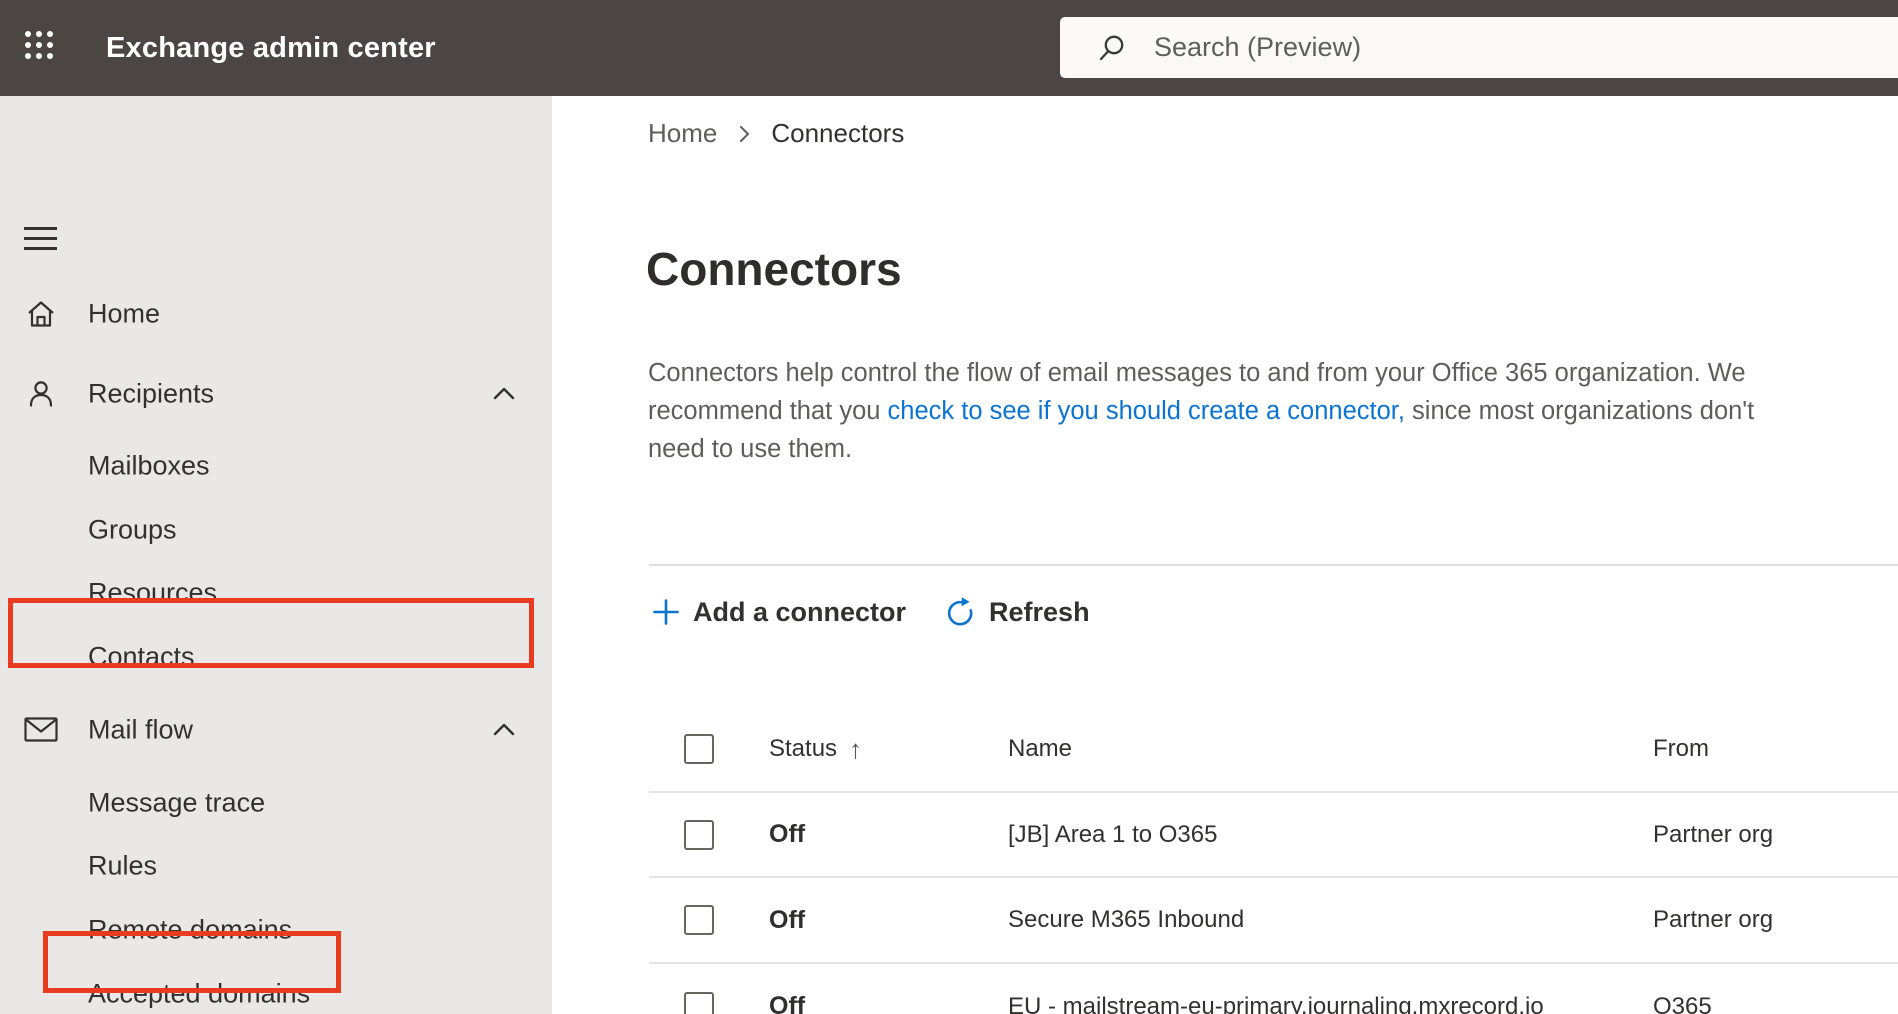  What do you see at coordinates (39, 45) in the screenshot?
I see `app-launcher-icon` at bounding box center [39, 45].